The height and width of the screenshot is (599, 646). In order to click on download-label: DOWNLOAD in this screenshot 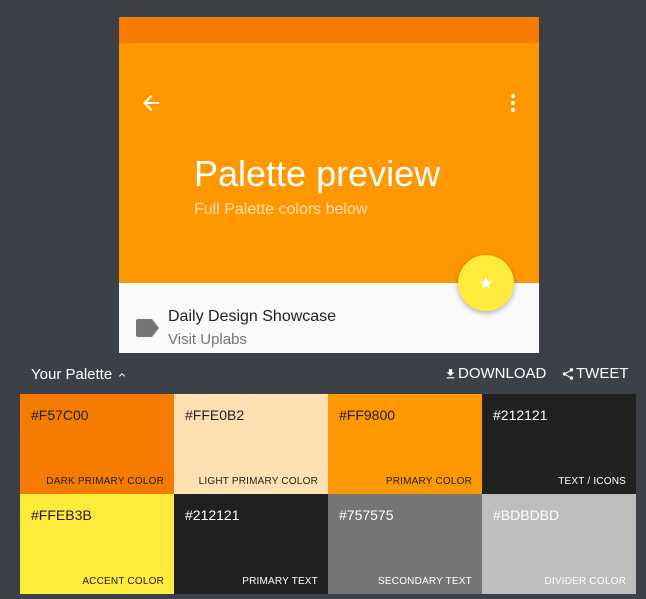, I will do `click(502, 373)`.